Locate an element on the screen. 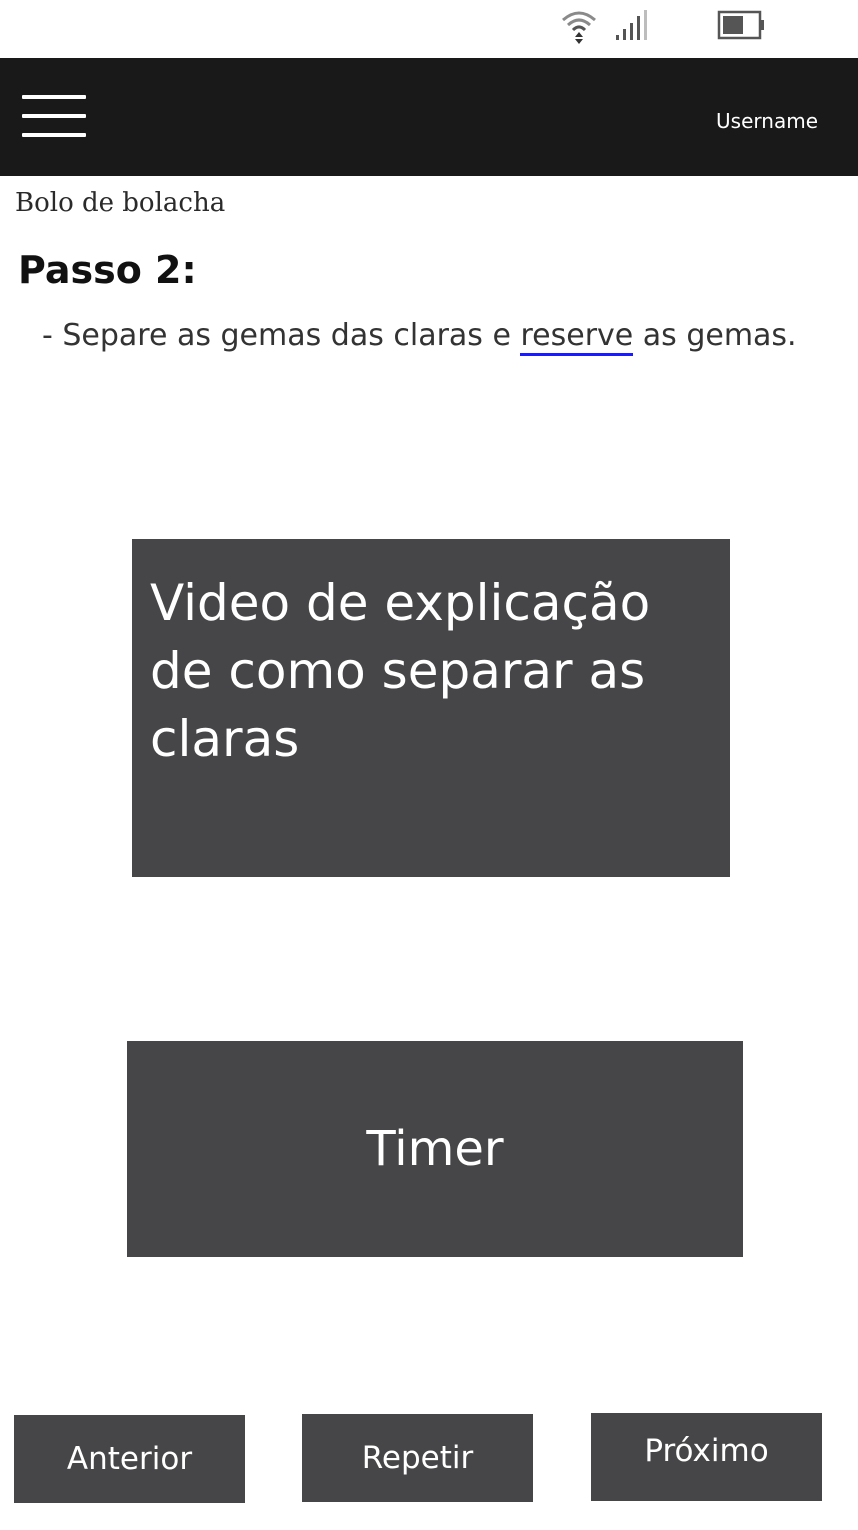  next-step-button: Próximo is located at coordinates (706, 1457).